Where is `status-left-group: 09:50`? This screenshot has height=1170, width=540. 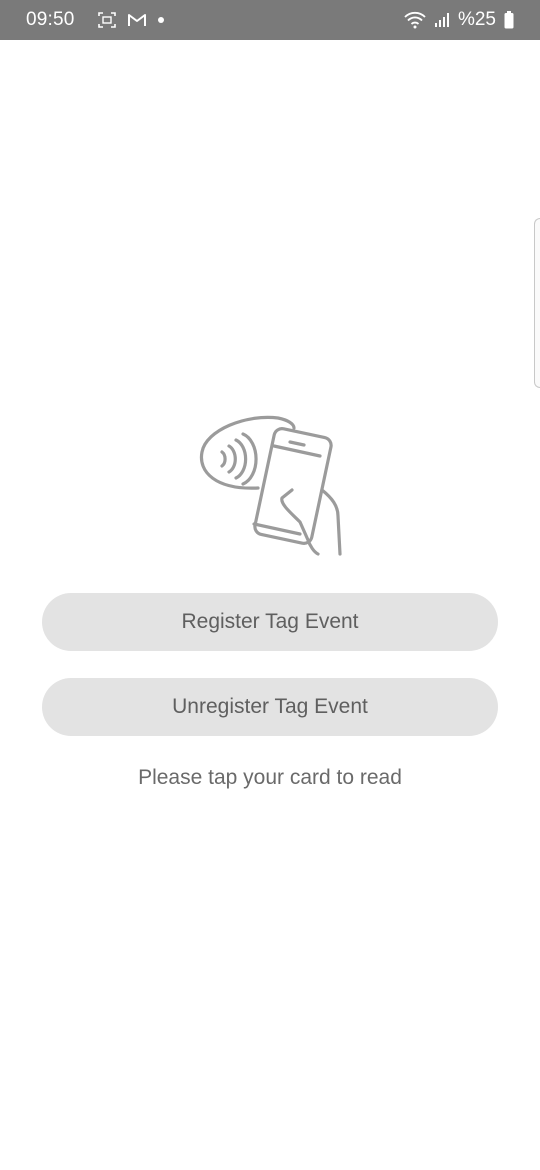 status-left-group: 09:50 is located at coordinates (95, 20).